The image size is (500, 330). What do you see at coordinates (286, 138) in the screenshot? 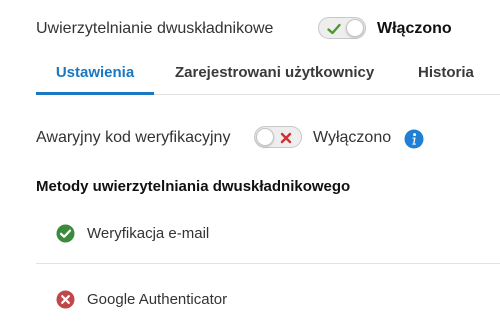
I see `x-icon` at bounding box center [286, 138].